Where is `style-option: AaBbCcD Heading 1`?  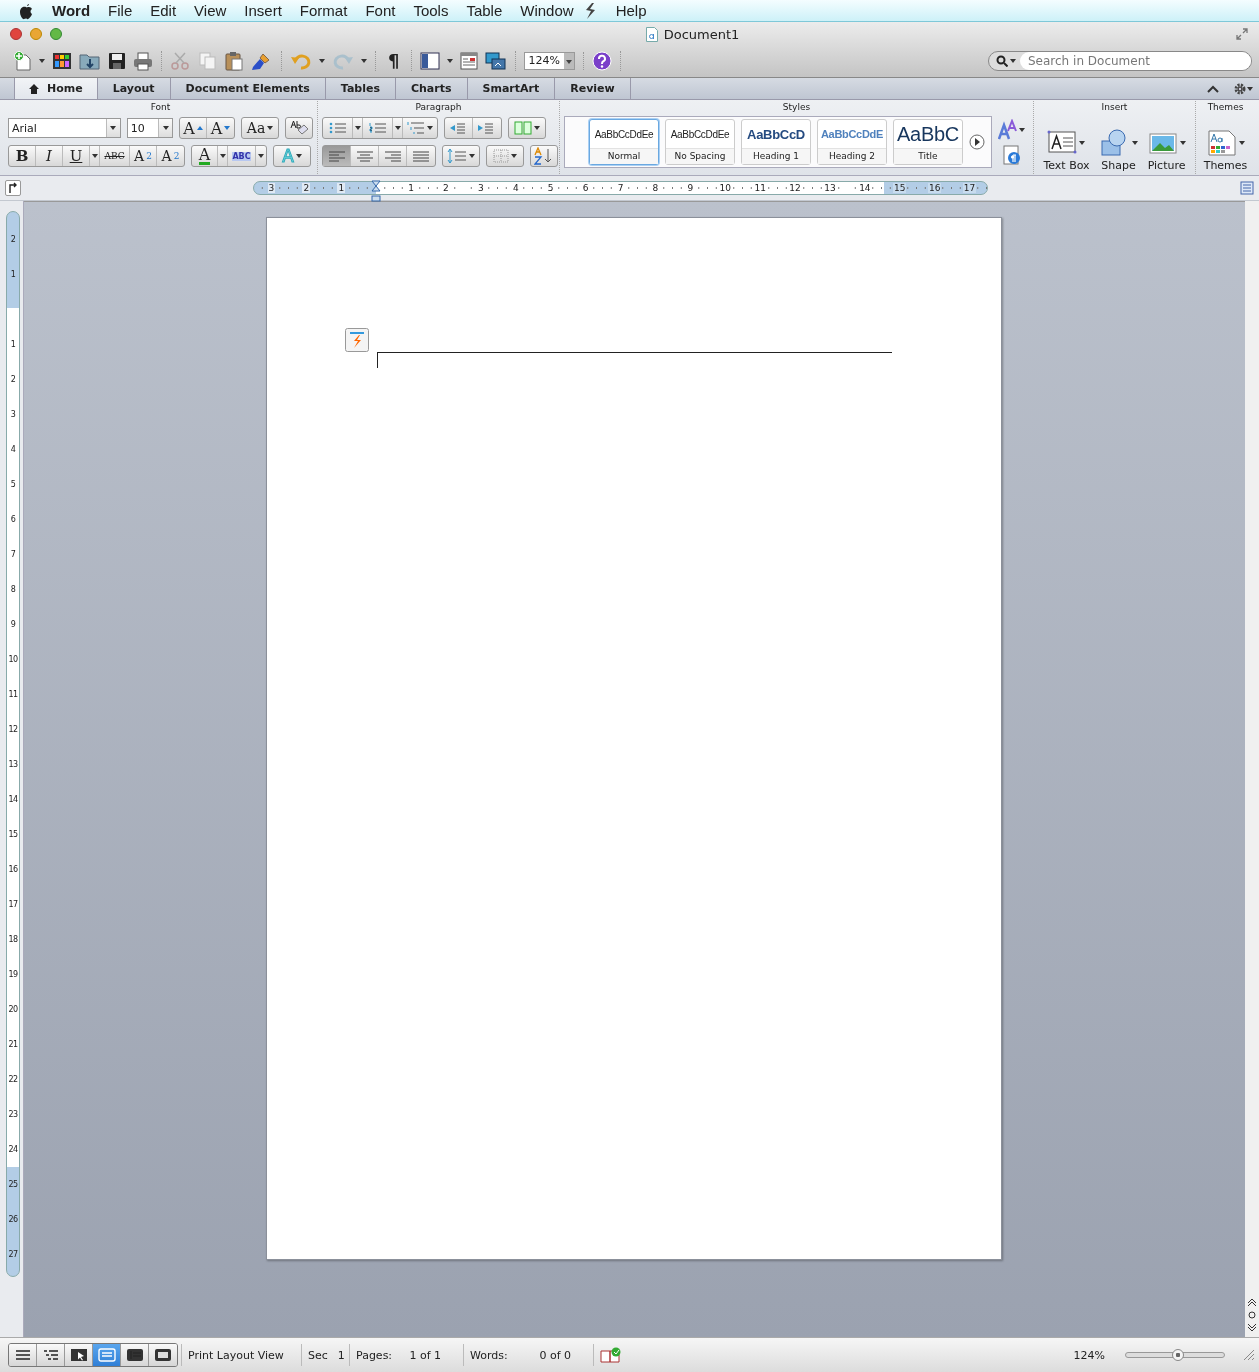 style-option: AaBbCcD Heading 1 is located at coordinates (776, 142).